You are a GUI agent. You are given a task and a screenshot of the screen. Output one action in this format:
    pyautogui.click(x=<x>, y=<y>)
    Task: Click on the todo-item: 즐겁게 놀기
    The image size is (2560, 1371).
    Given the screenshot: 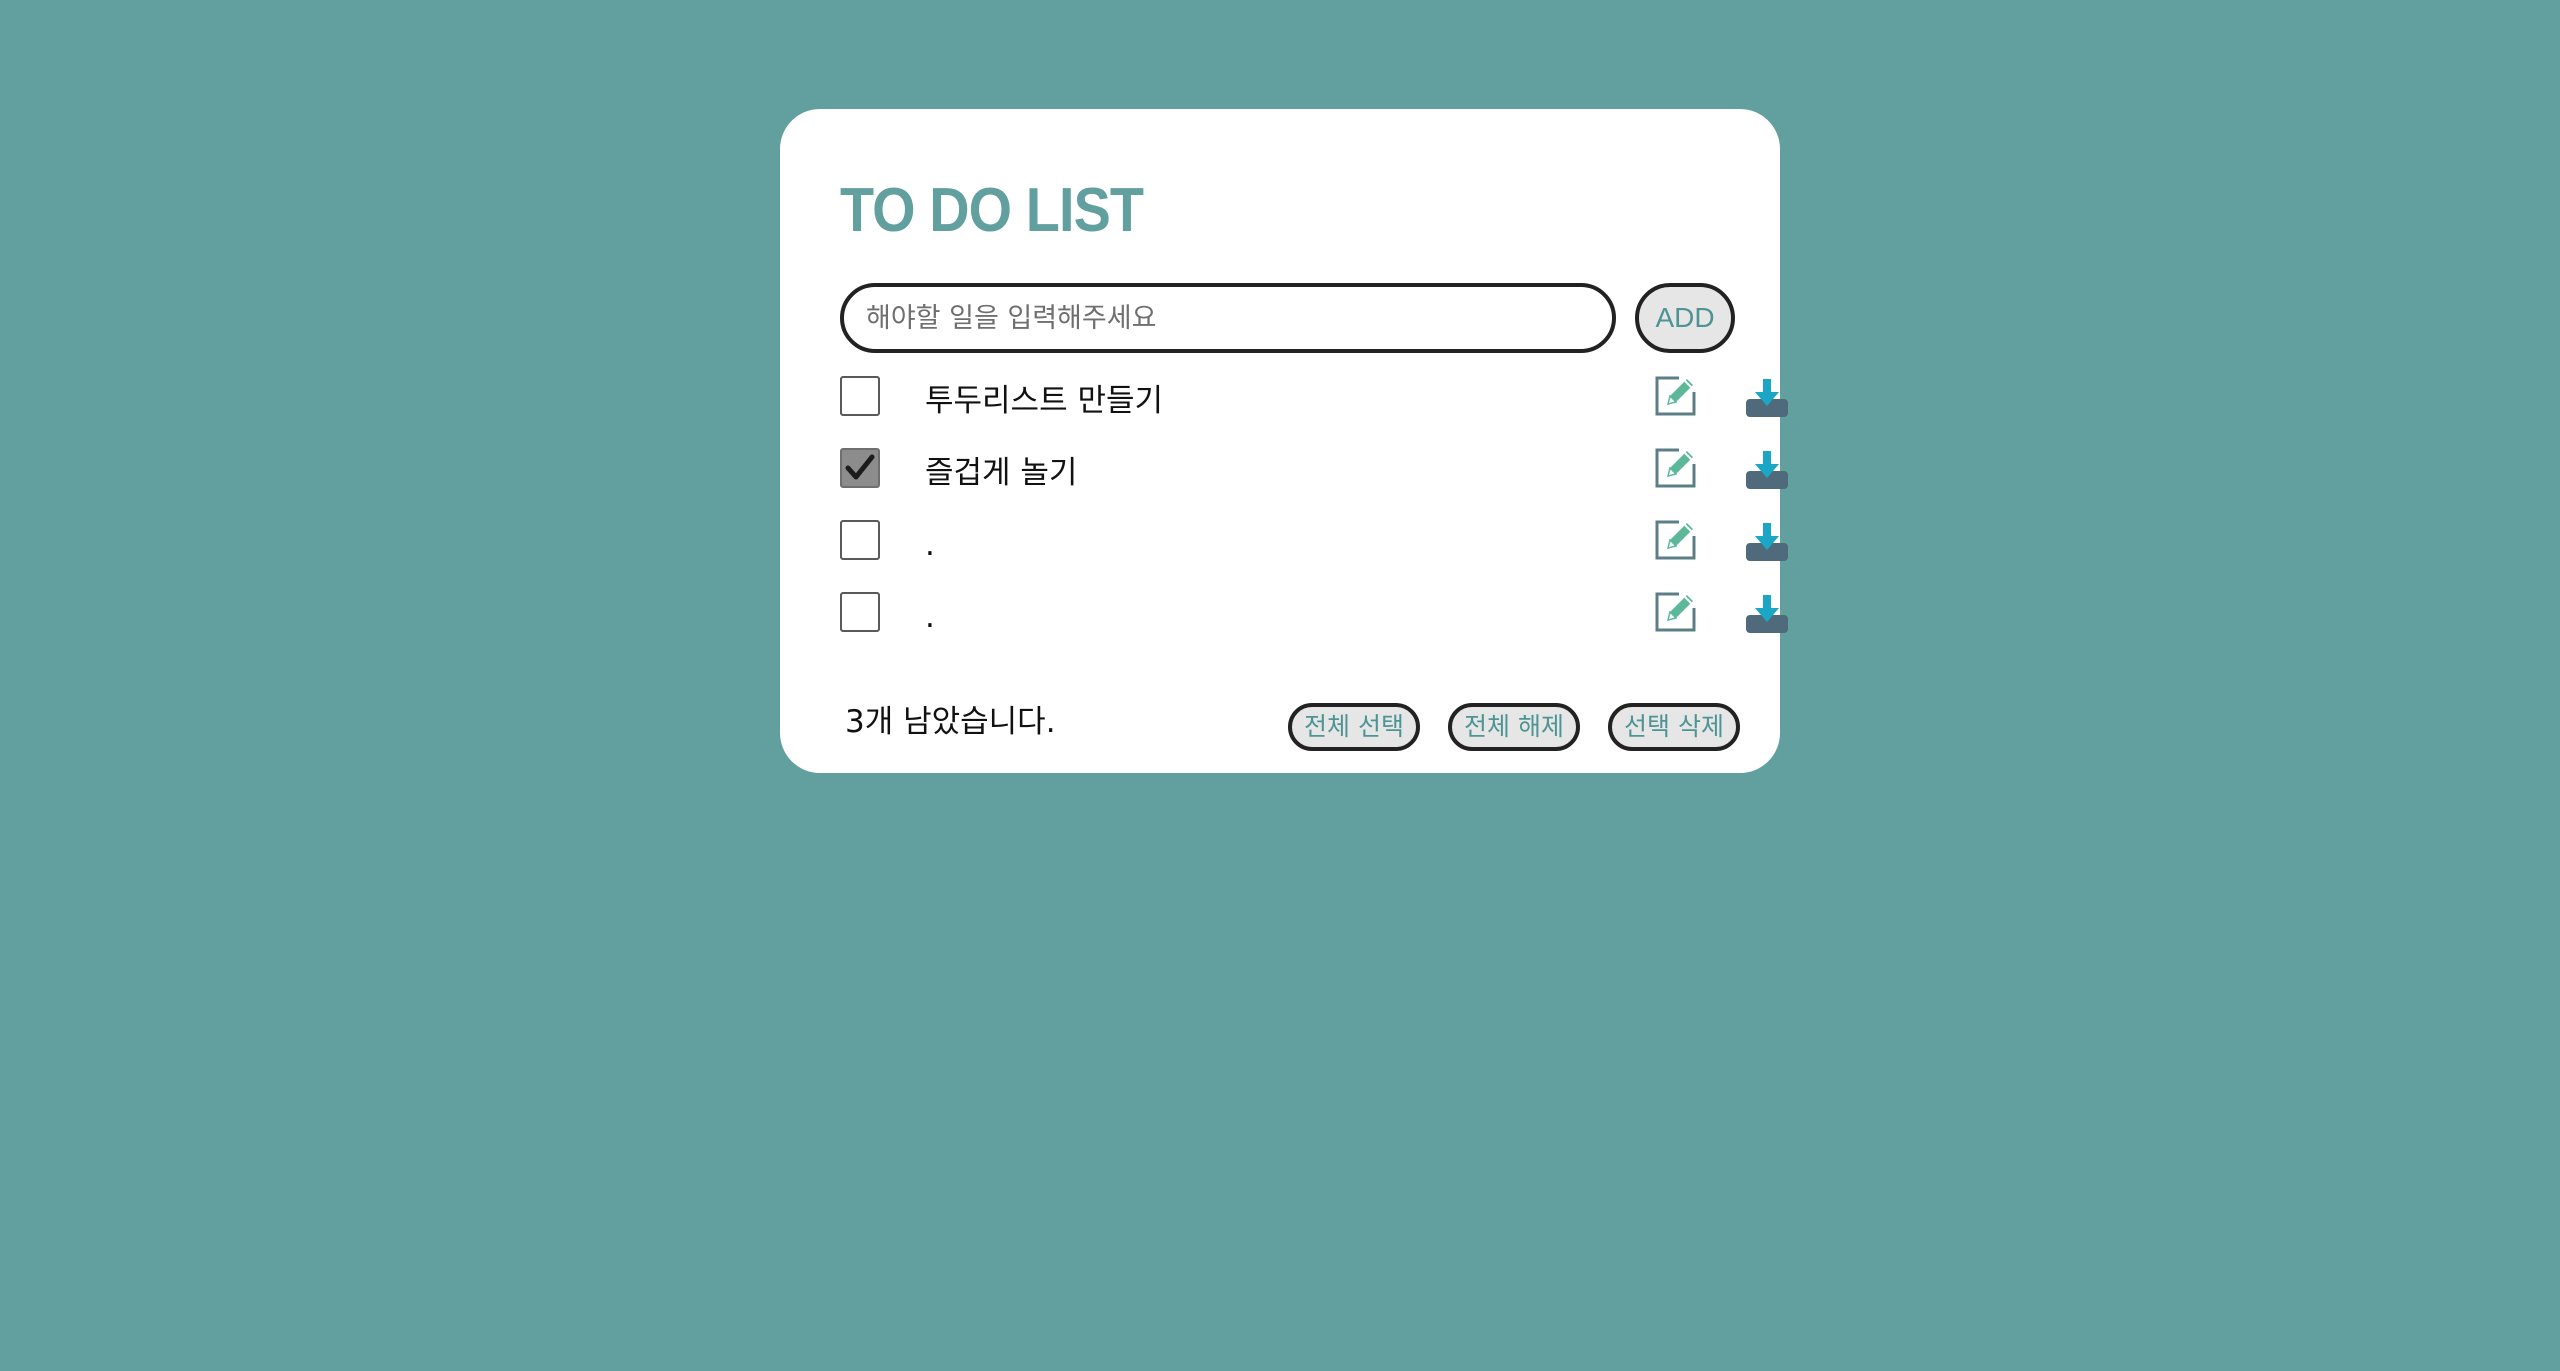 What is the action you would take?
    pyautogui.click(x=1314, y=480)
    